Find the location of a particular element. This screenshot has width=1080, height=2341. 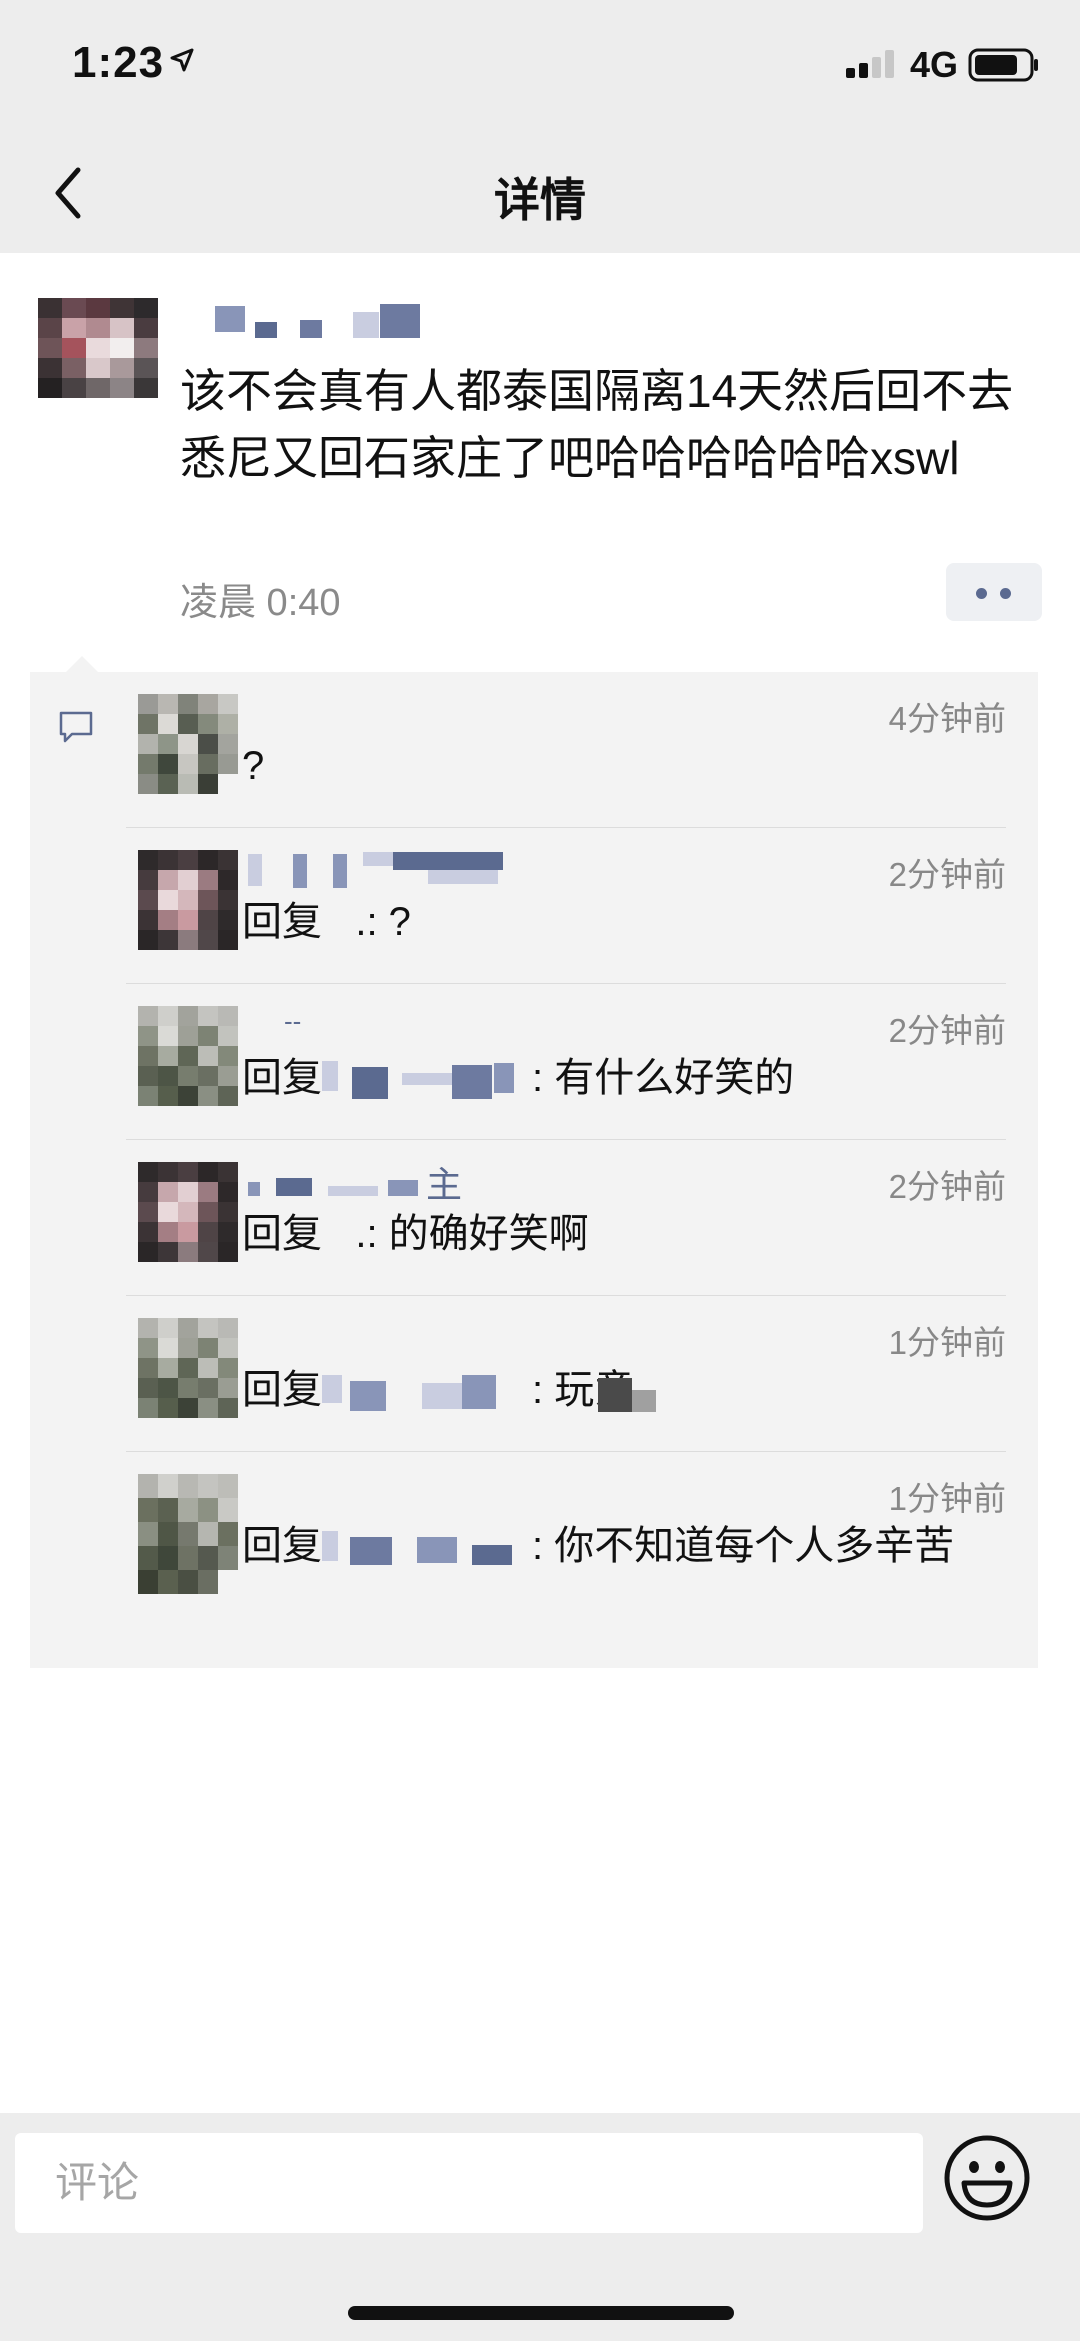

comment-text: 回复 .: 的确好笑啊 is located at coordinates (627, 1234).